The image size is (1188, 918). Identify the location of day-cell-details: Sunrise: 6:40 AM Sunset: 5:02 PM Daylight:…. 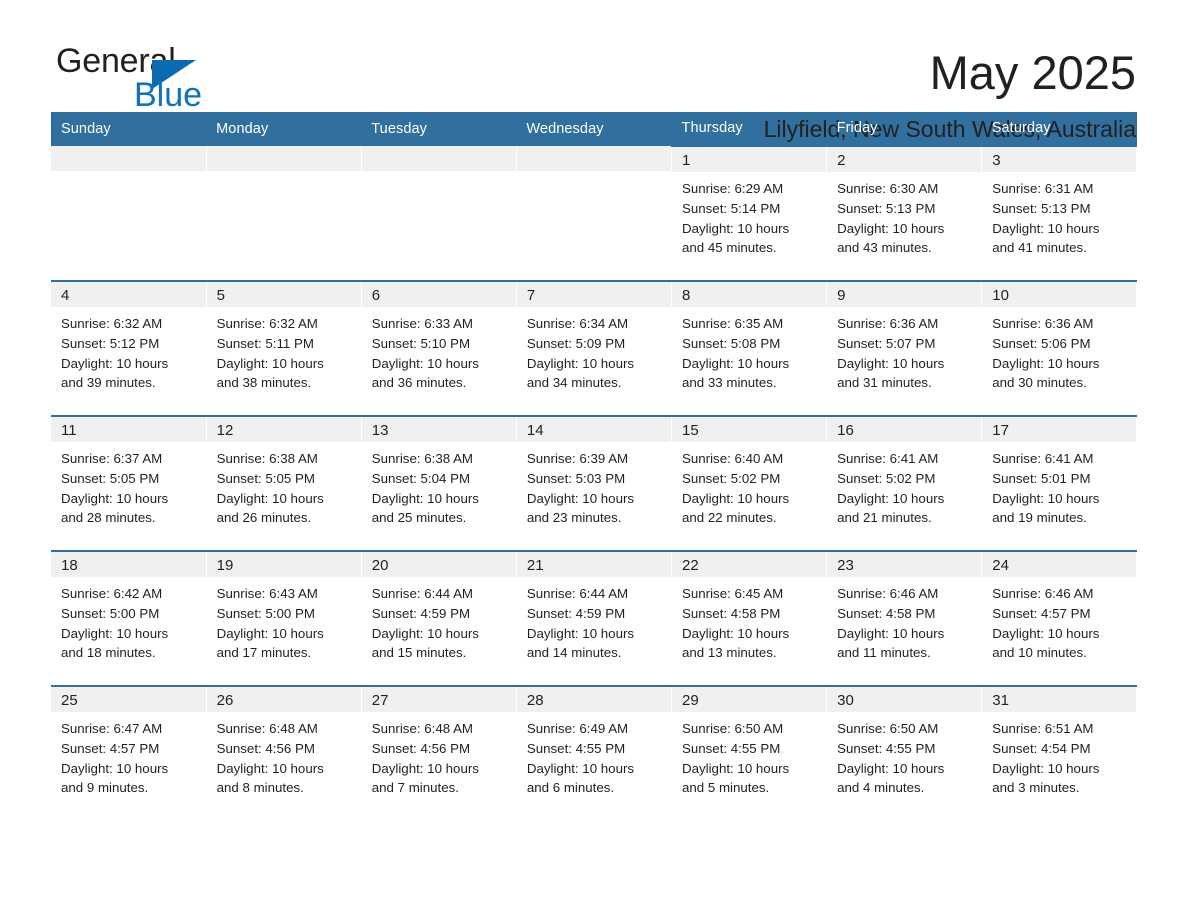
(749, 485).